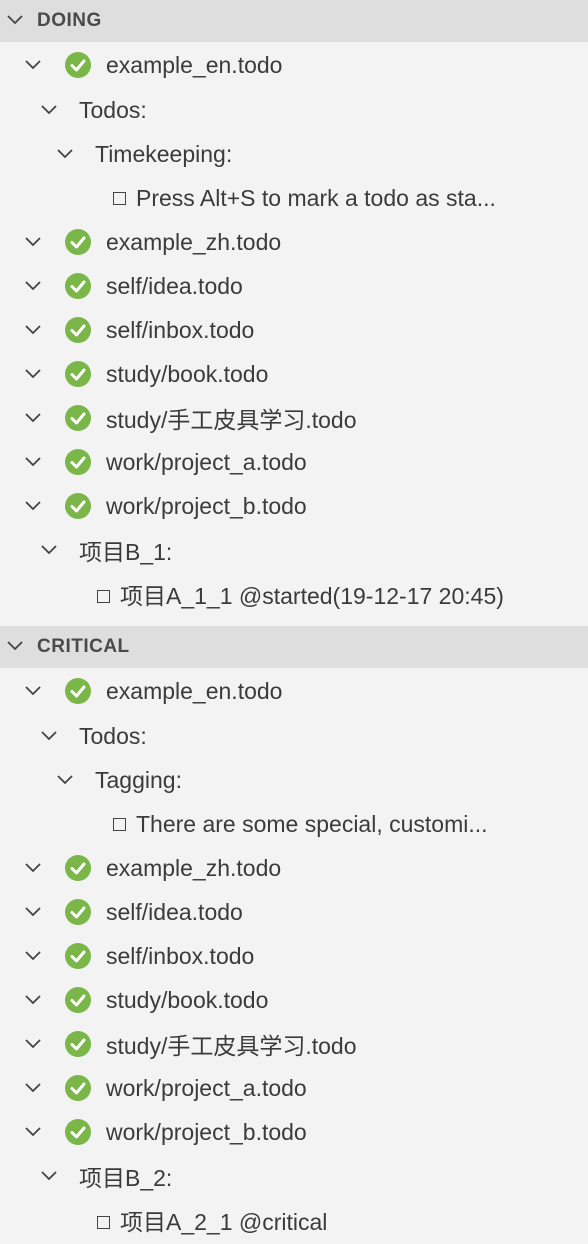  What do you see at coordinates (113, 735) in the screenshot?
I see `project-label: Todos:` at bounding box center [113, 735].